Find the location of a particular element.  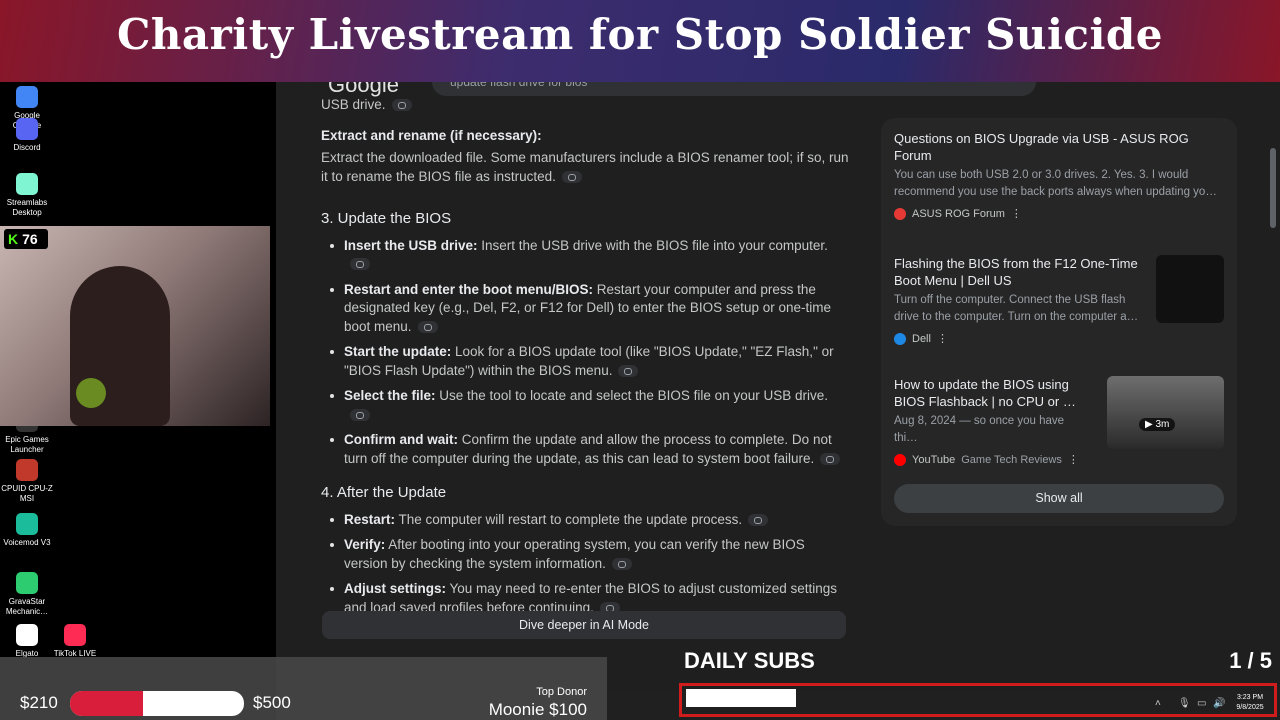

kick-viewer-badge: K 76 is located at coordinates (26, 239).